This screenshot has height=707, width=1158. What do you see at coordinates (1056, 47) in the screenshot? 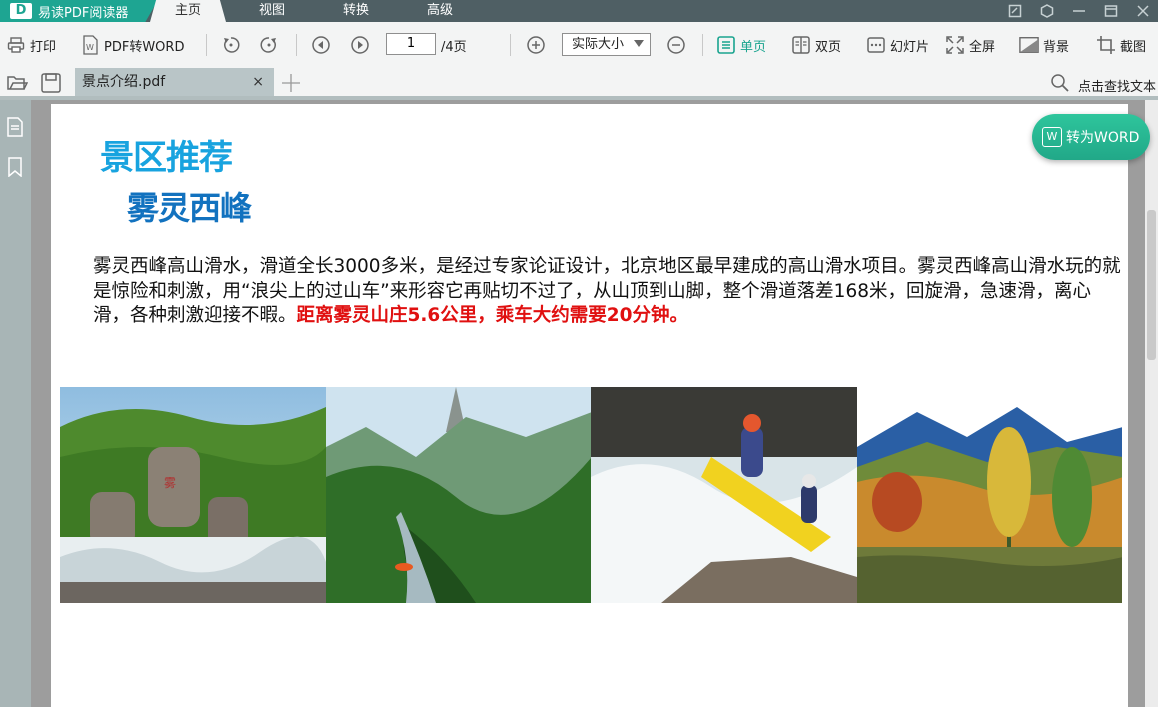
I see `background-label: 背景` at bounding box center [1056, 47].